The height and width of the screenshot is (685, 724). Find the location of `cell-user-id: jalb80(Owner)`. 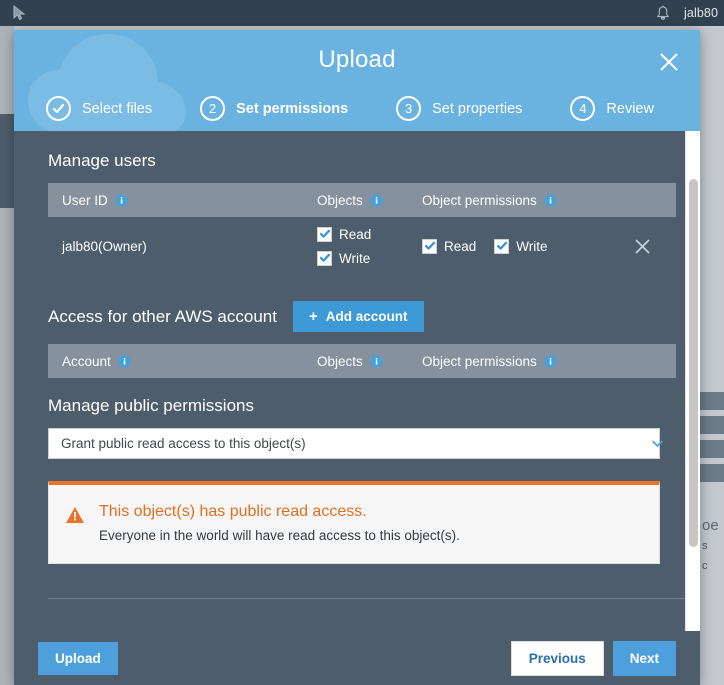

cell-user-id: jalb80(Owner) is located at coordinates (104, 246).